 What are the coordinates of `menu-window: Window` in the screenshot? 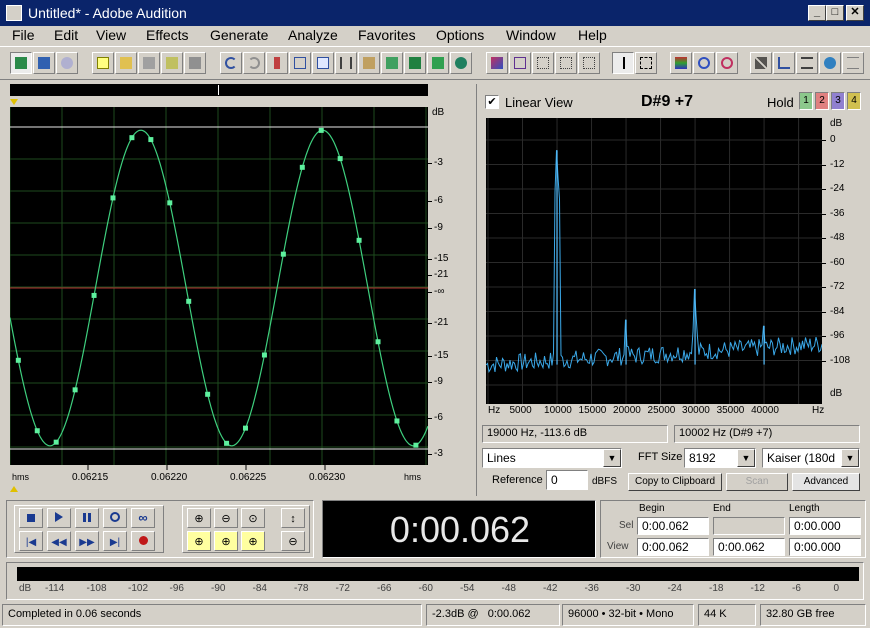 It's located at (531, 35).